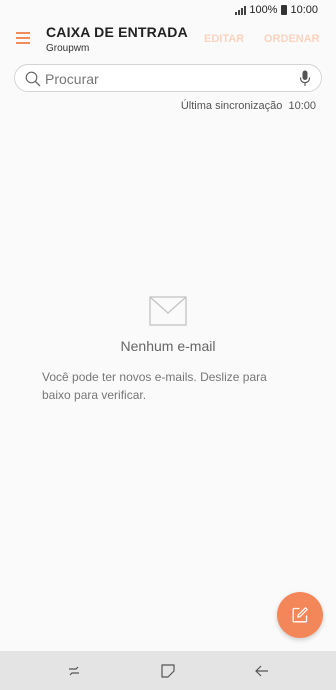 This screenshot has width=336, height=690. Describe the element at coordinates (168, 10) in the screenshot. I see `status-bar: 100% 10:00` at that location.